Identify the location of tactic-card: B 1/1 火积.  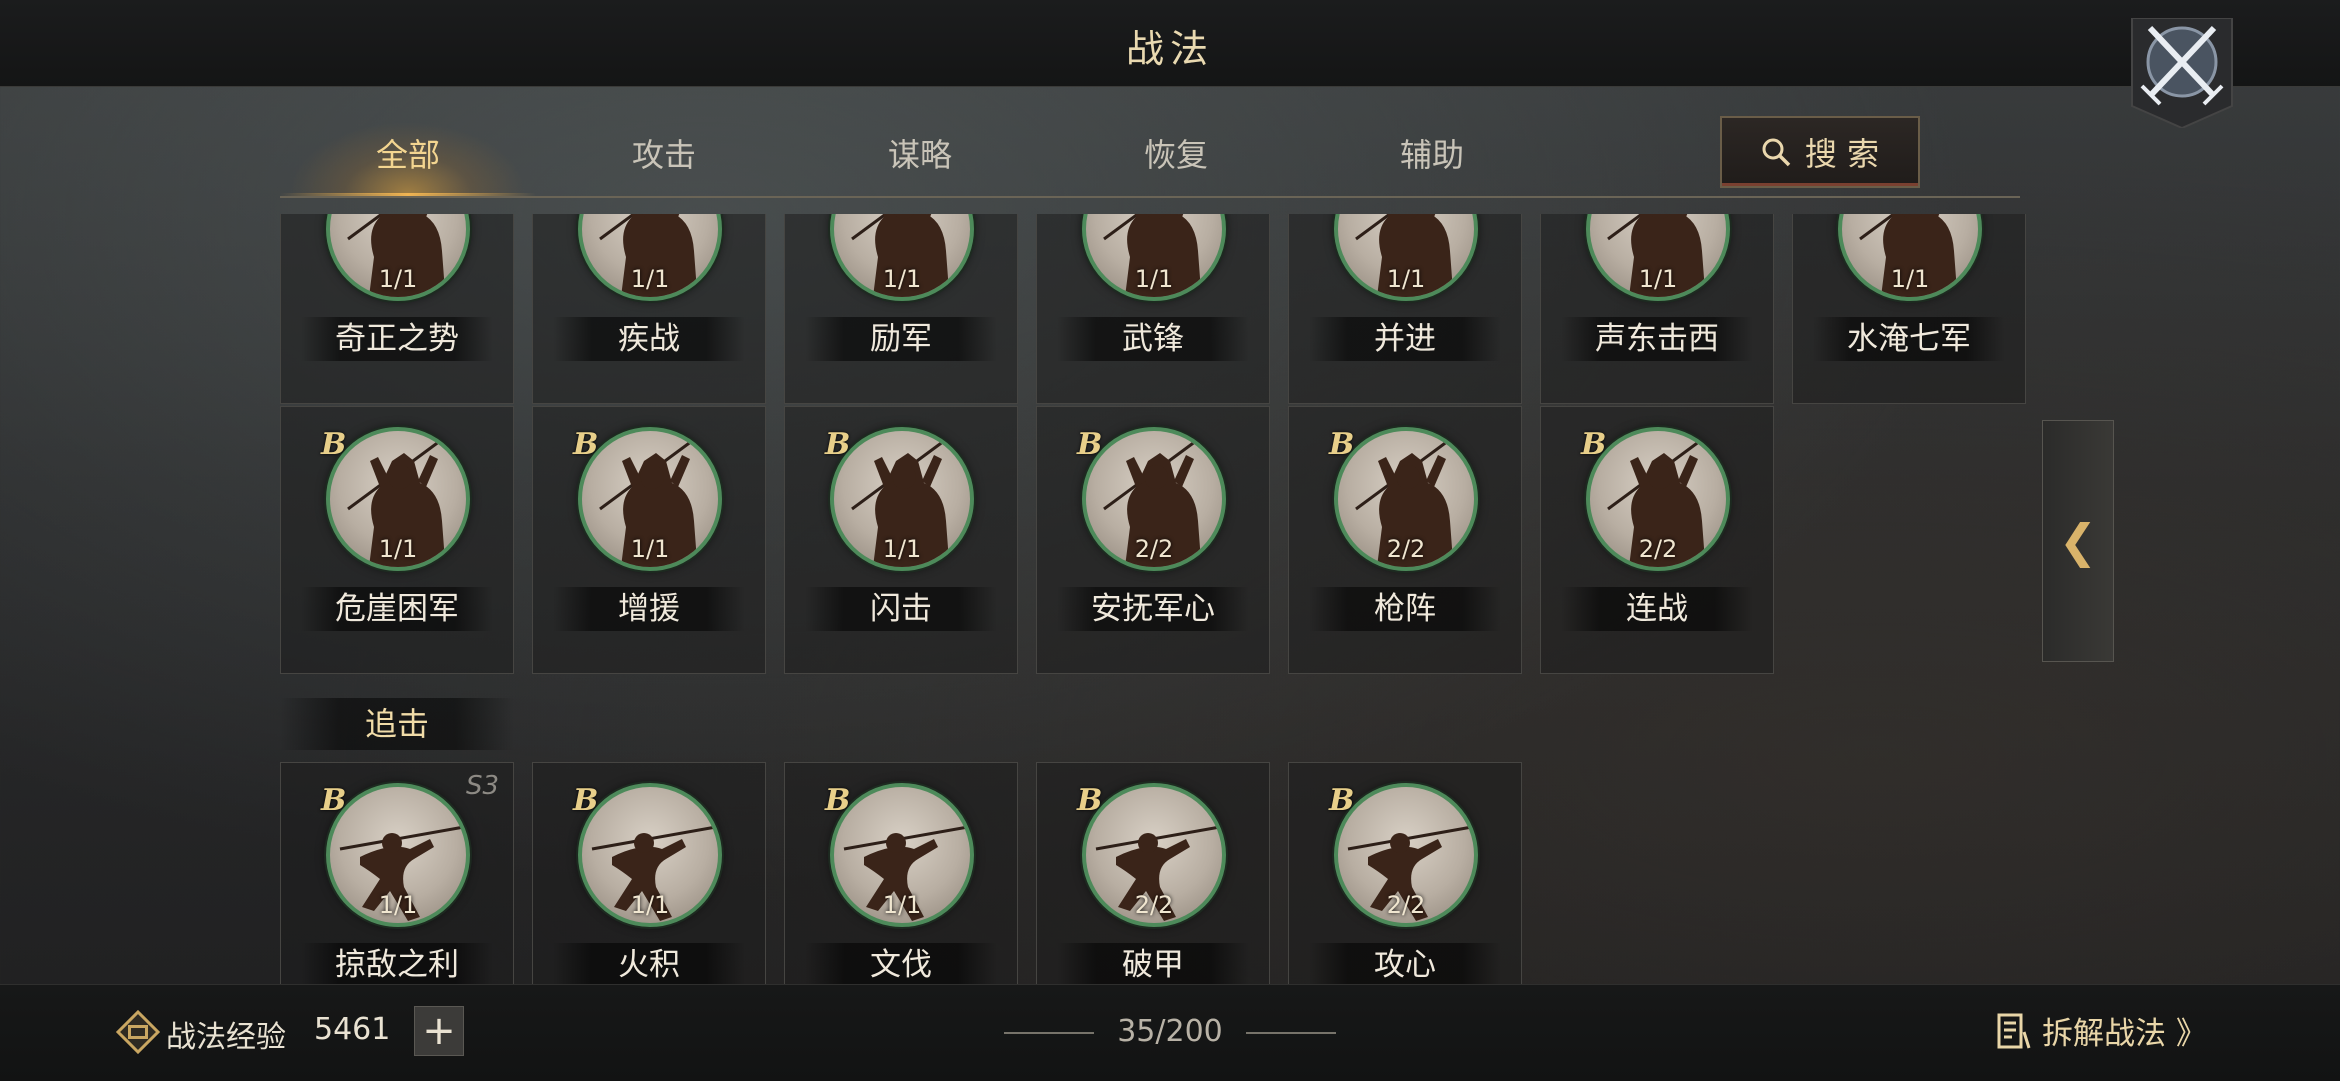
(649, 873).